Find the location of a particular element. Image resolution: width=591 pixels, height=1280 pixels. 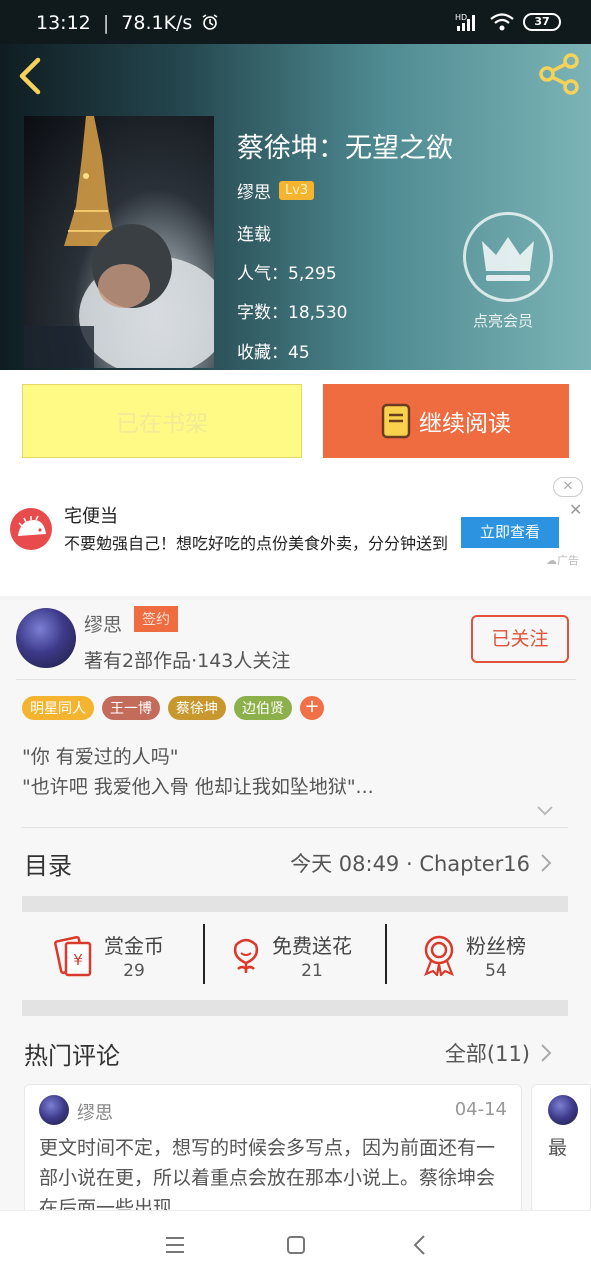

crown-icon is located at coordinates (508, 259).